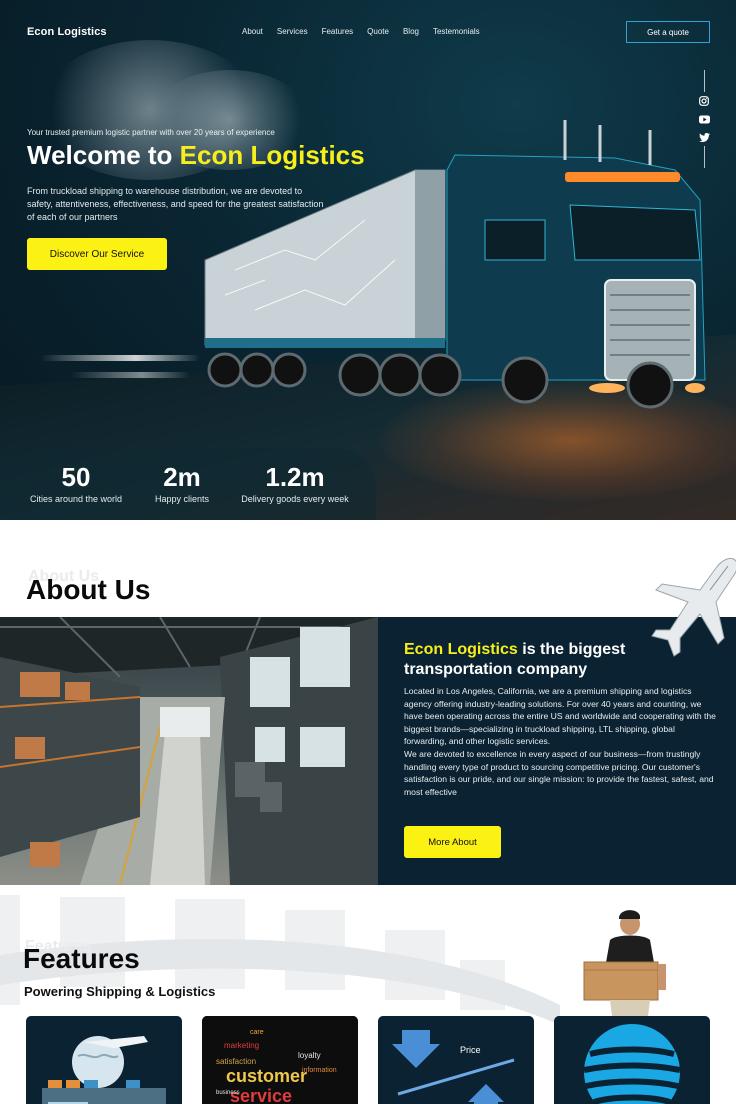  I want to click on stat-value: 1.2m, so click(295, 477).